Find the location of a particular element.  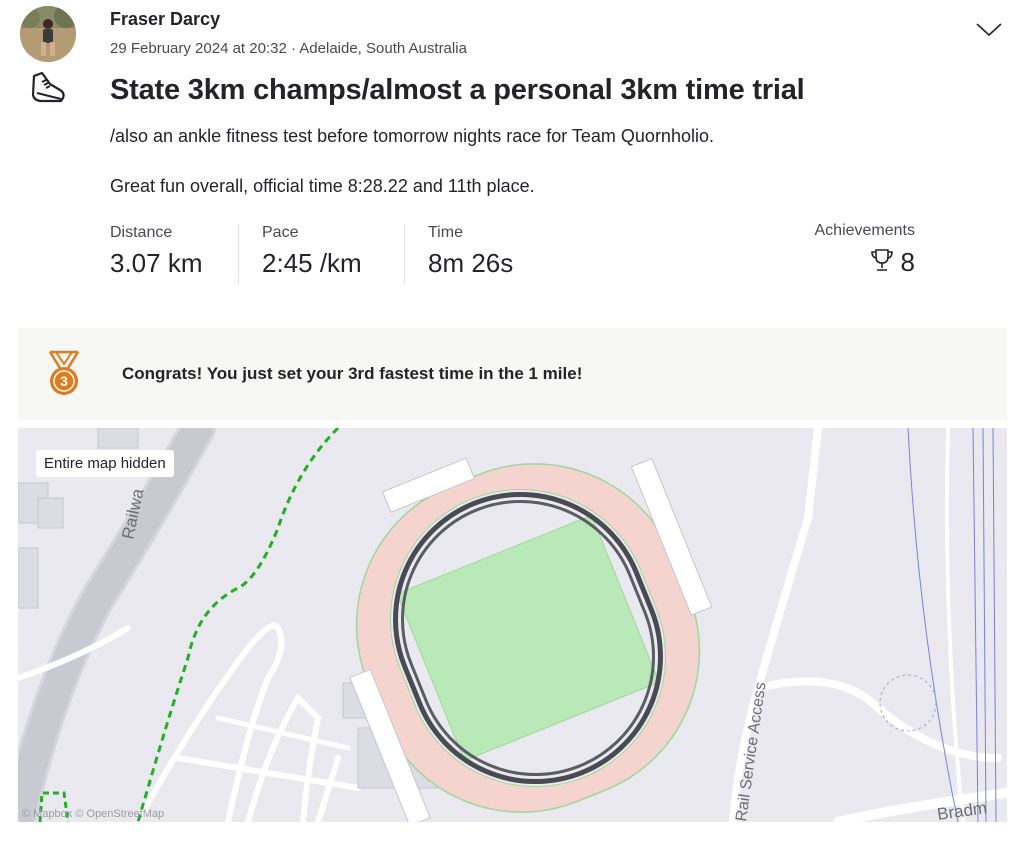

map-attribution: © Mapbox © OpenStreetMap is located at coordinates (93, 814).